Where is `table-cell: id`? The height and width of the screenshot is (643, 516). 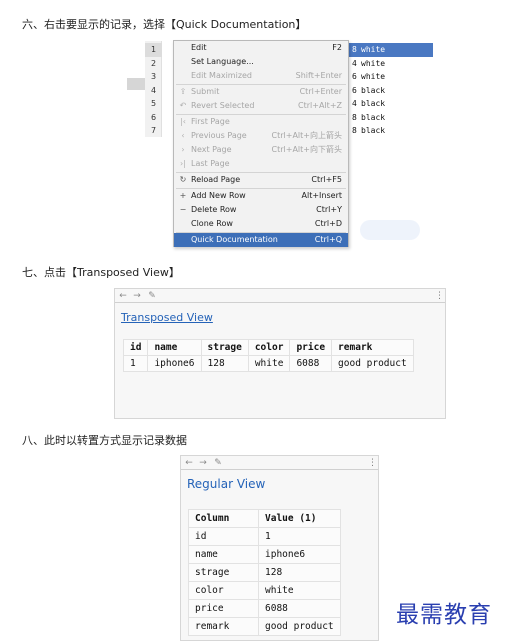
table-cell: id is located at coordinates (223, 536).